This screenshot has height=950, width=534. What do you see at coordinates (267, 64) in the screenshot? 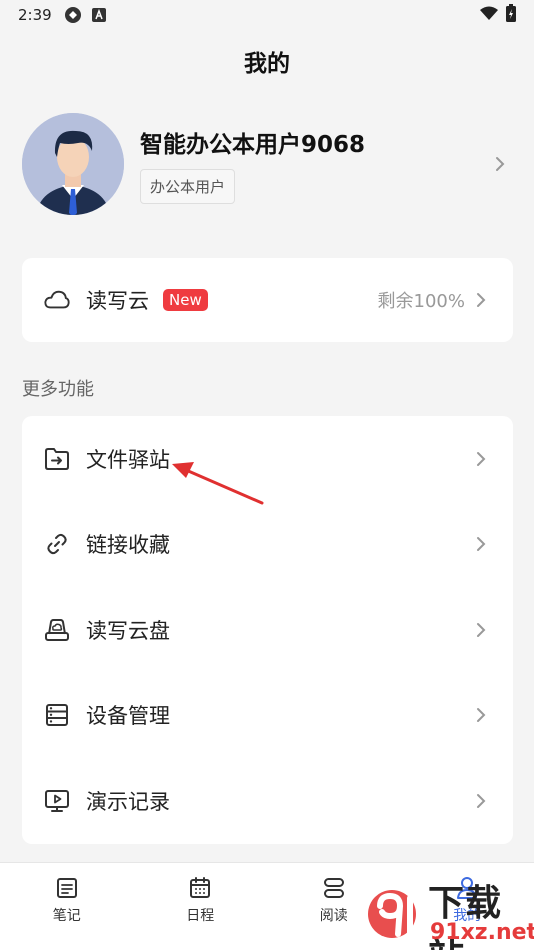
I see `page-title: 我的` at bounding box center [267, 64].